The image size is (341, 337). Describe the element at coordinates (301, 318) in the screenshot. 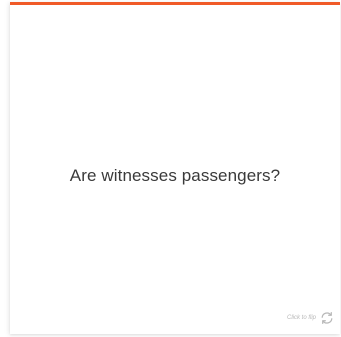

I see `flip-hint-label: Click to flip` at that location.